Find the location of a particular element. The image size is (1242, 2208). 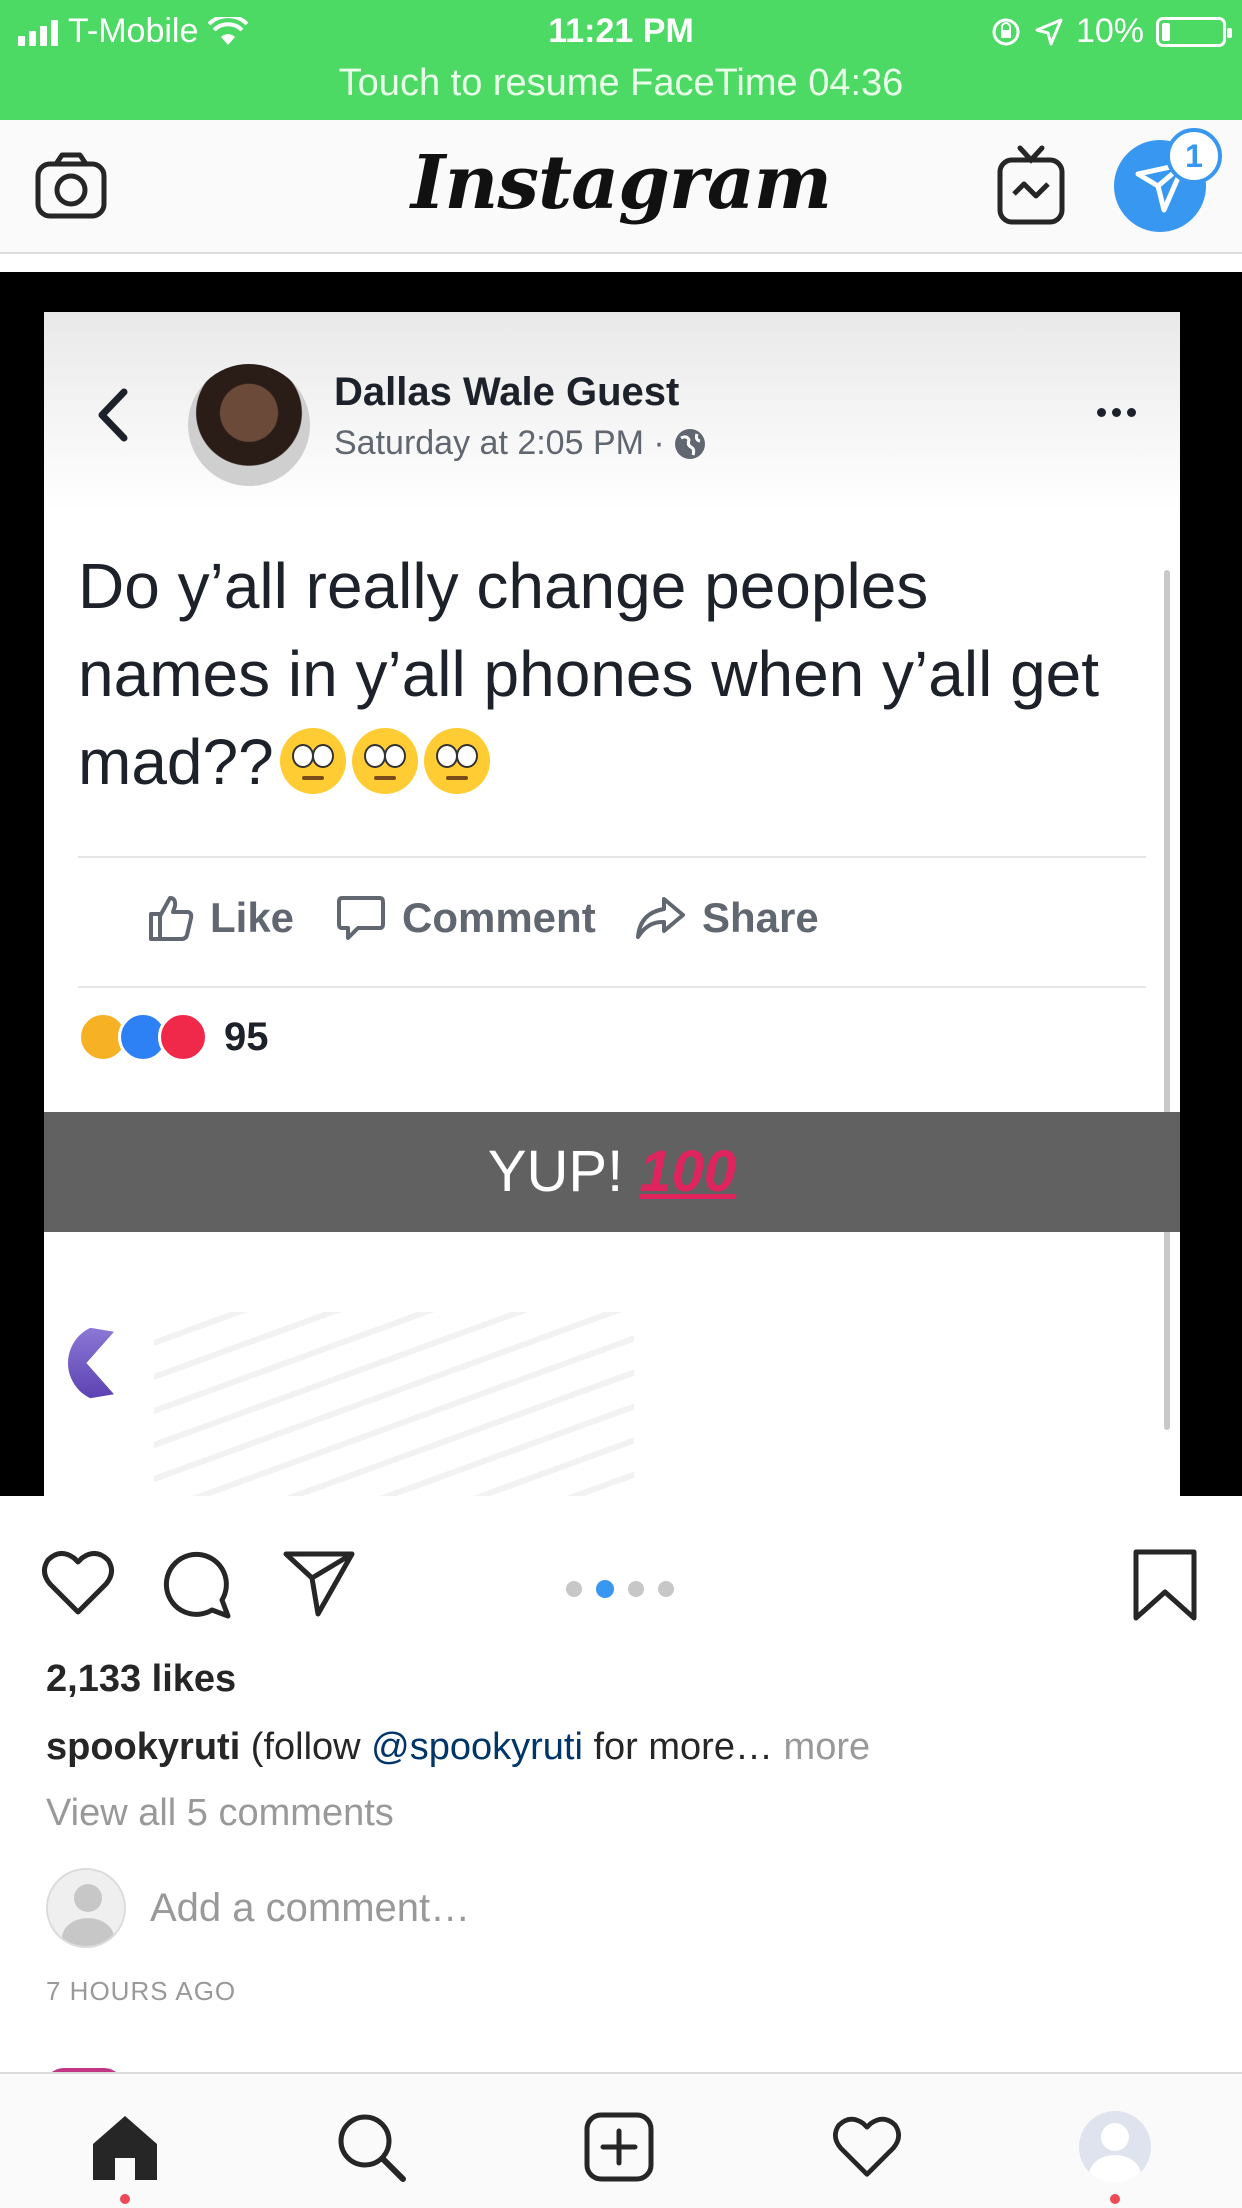

orientation-lock-icon is located at coordinates (1006, 31).